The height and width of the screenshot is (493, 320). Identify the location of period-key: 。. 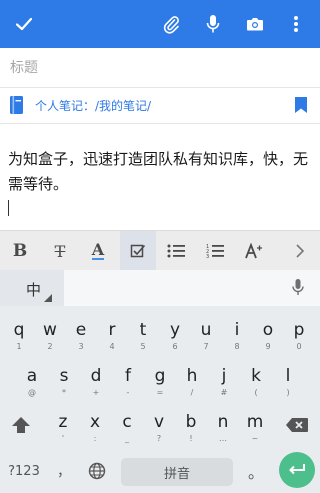
(256, 471).